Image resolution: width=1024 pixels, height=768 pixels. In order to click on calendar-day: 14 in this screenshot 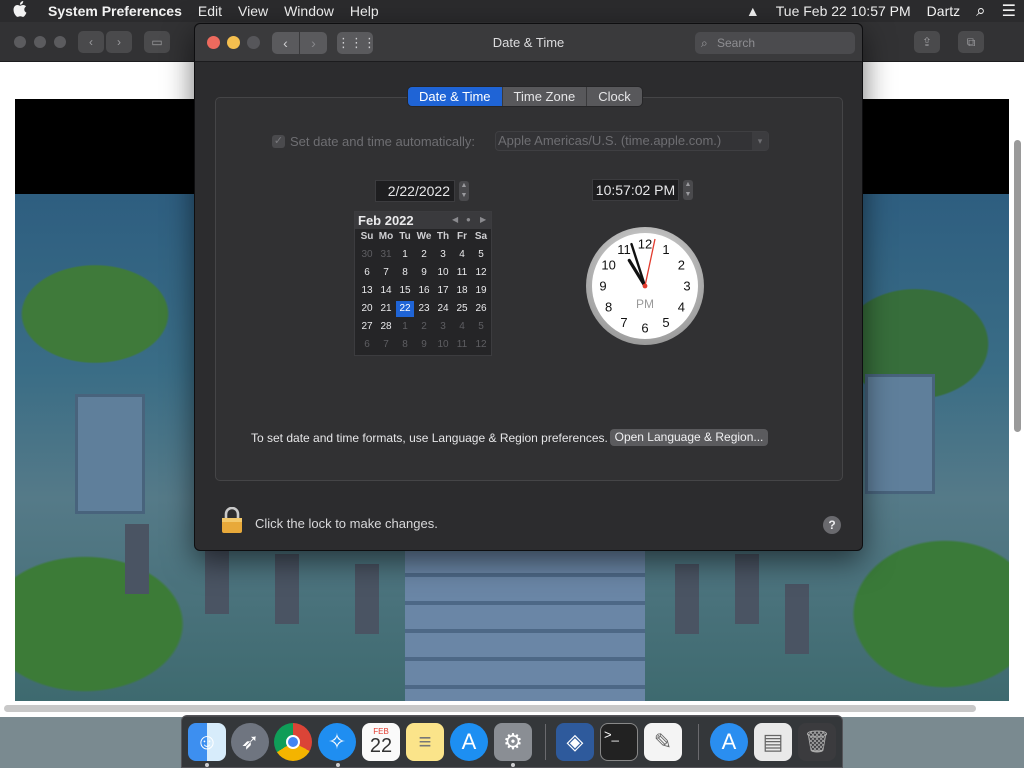, I will do `click(386, 291)`.